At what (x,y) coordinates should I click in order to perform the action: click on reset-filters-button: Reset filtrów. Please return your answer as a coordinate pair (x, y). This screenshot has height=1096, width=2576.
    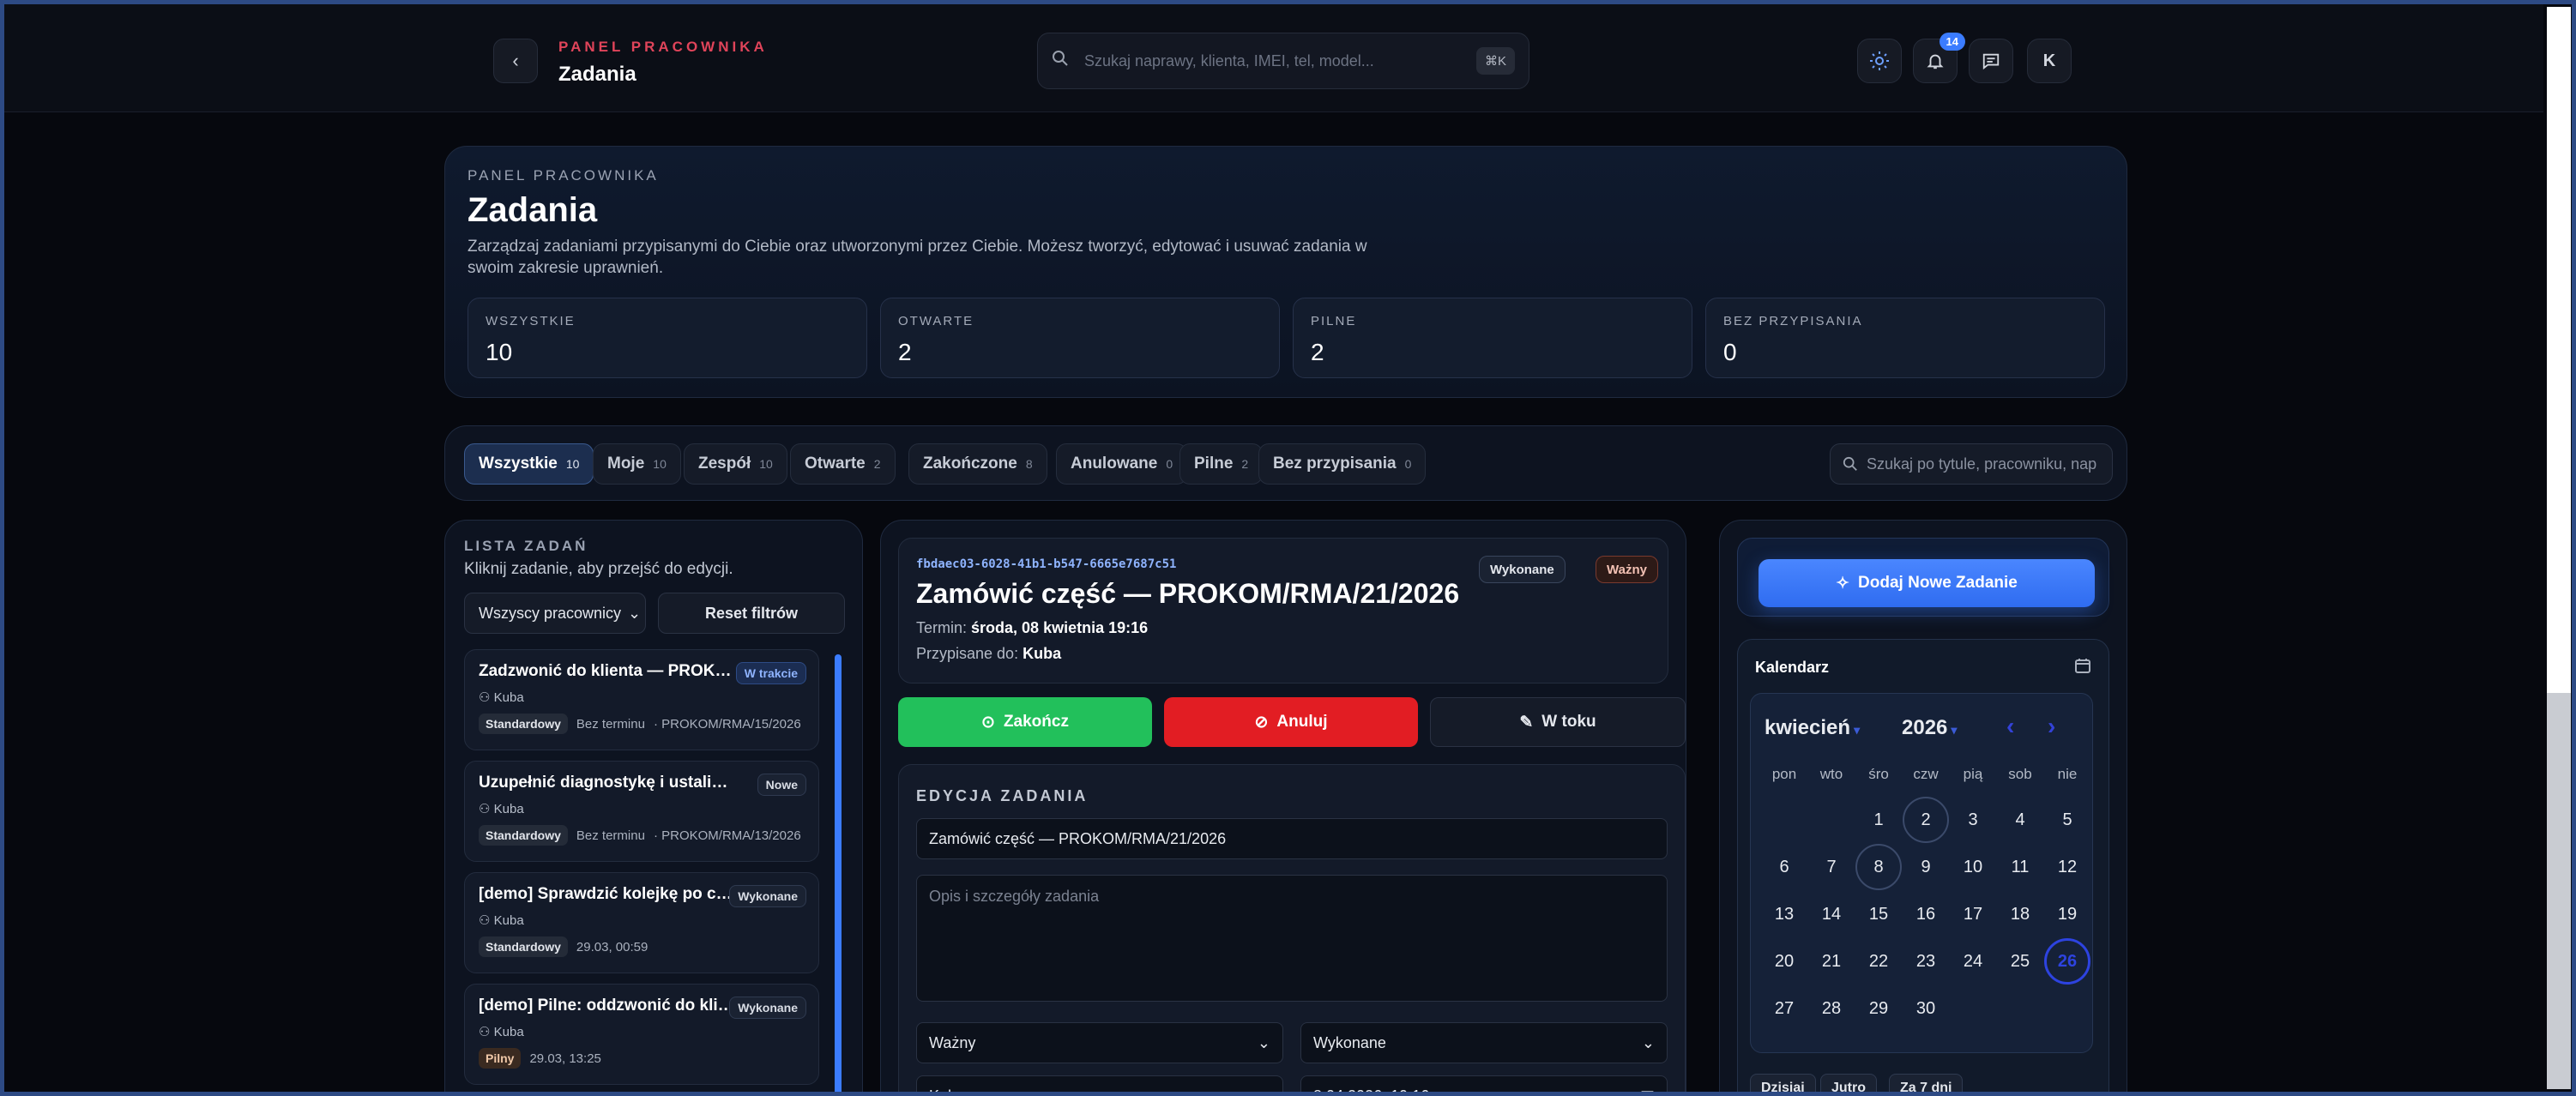
    Looking at the image, I should click on (751, 613).